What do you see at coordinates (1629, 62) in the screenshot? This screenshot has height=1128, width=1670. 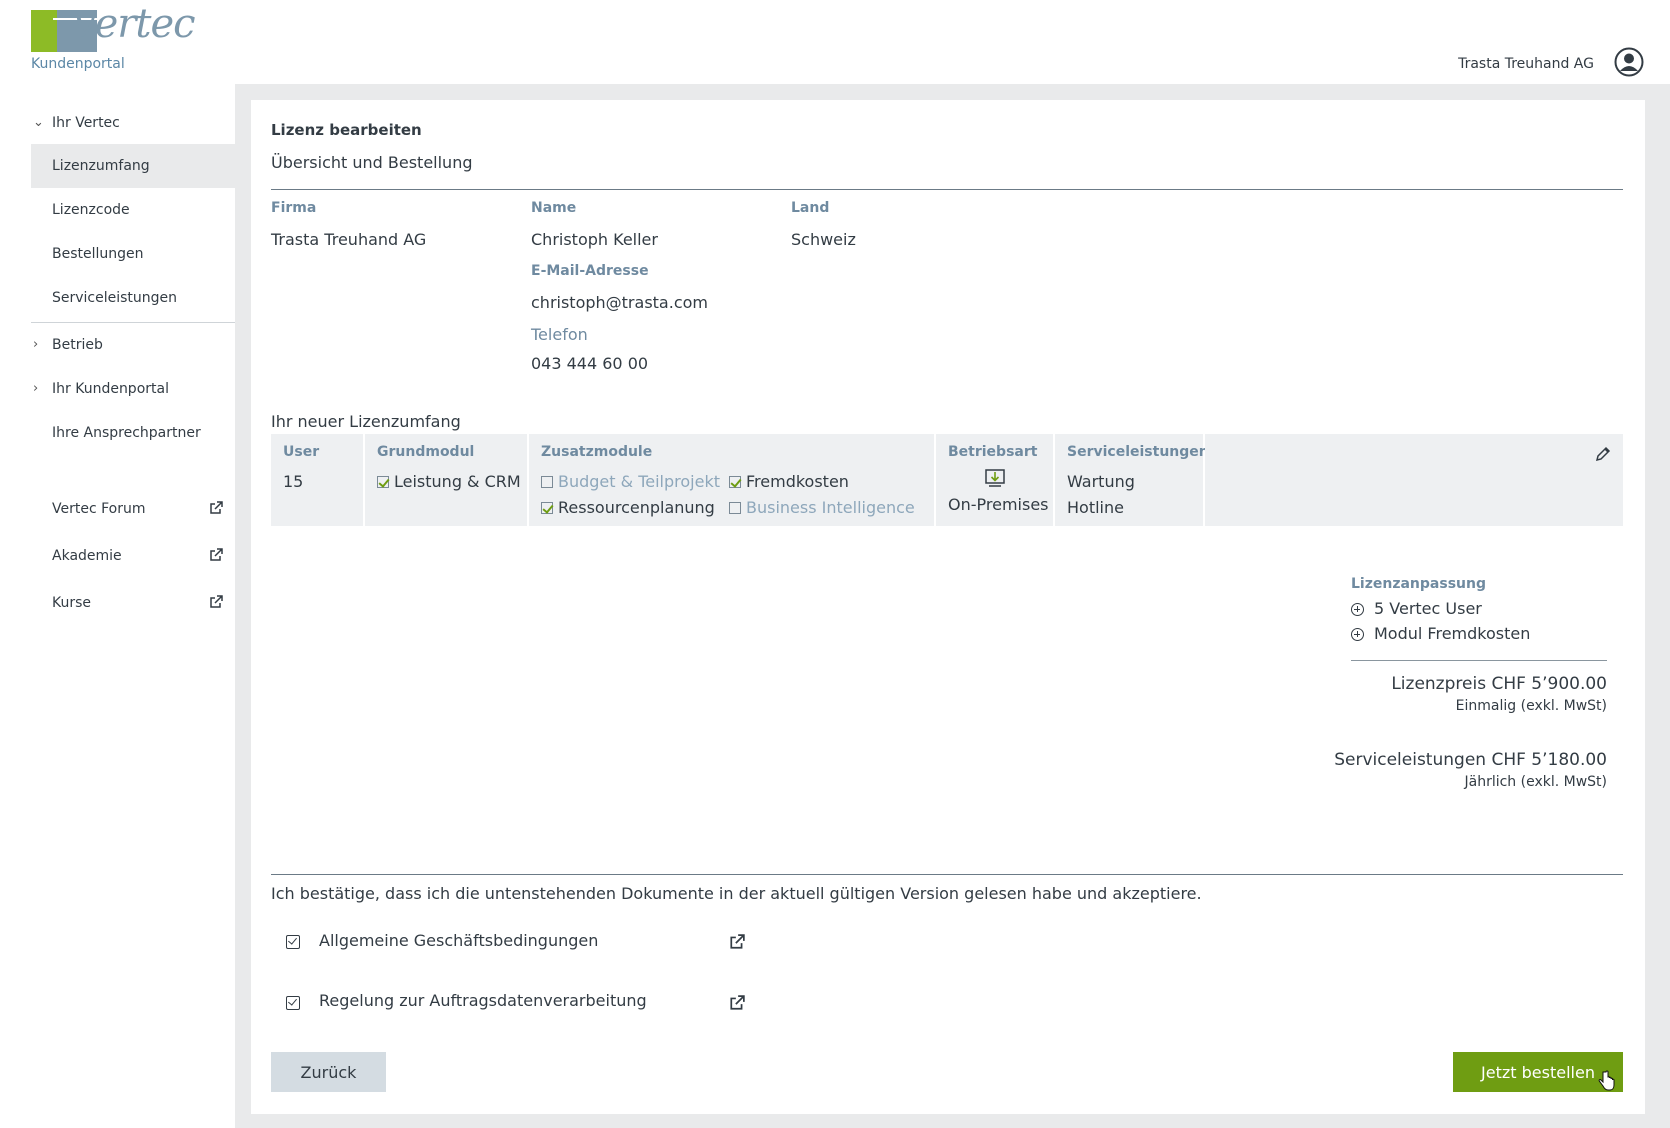 I see `user-avatar-icon` at bounding box center [1629, 62].